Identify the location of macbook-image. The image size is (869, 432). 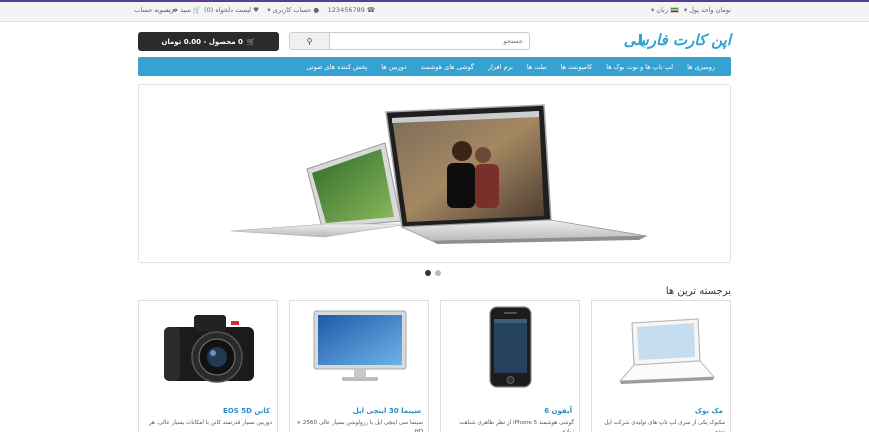
(667, 351).